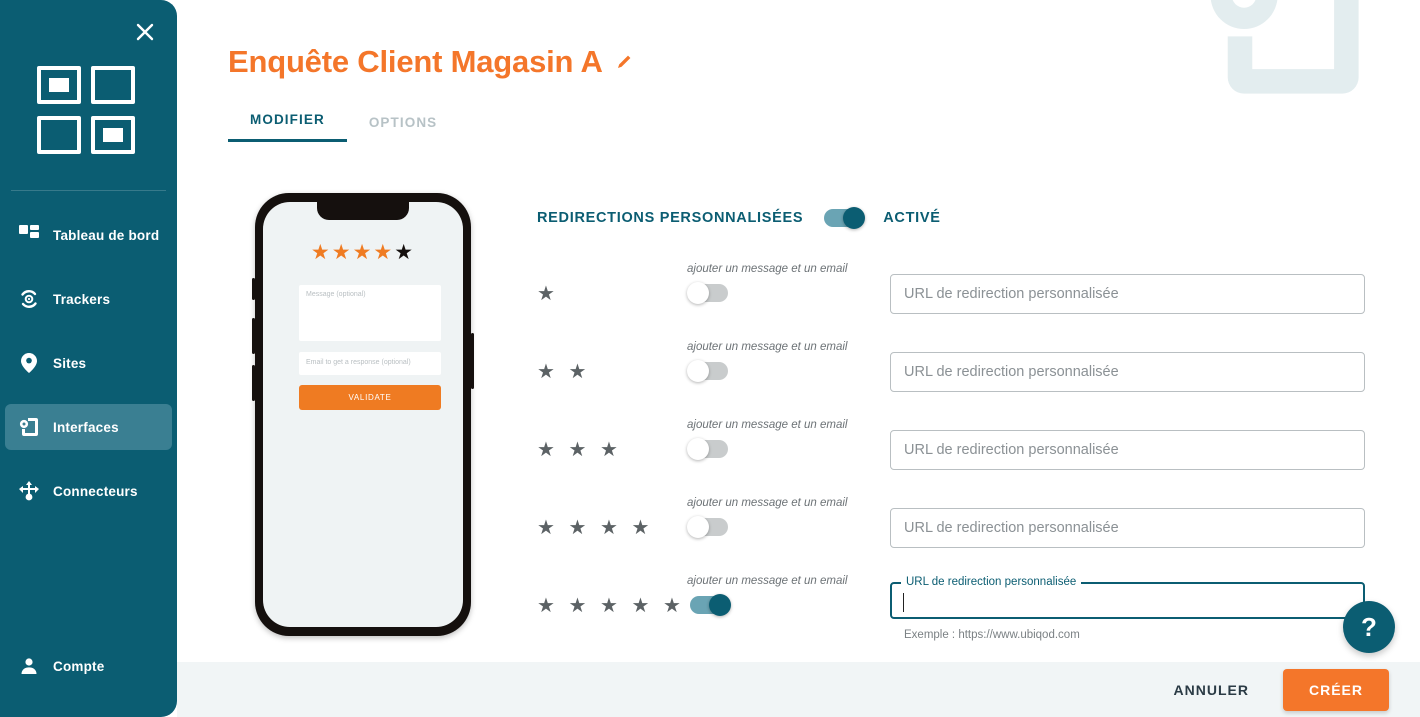  Describe the element at coordinates (29, 363) in the screenshot. I see `pin-icon` at that location.